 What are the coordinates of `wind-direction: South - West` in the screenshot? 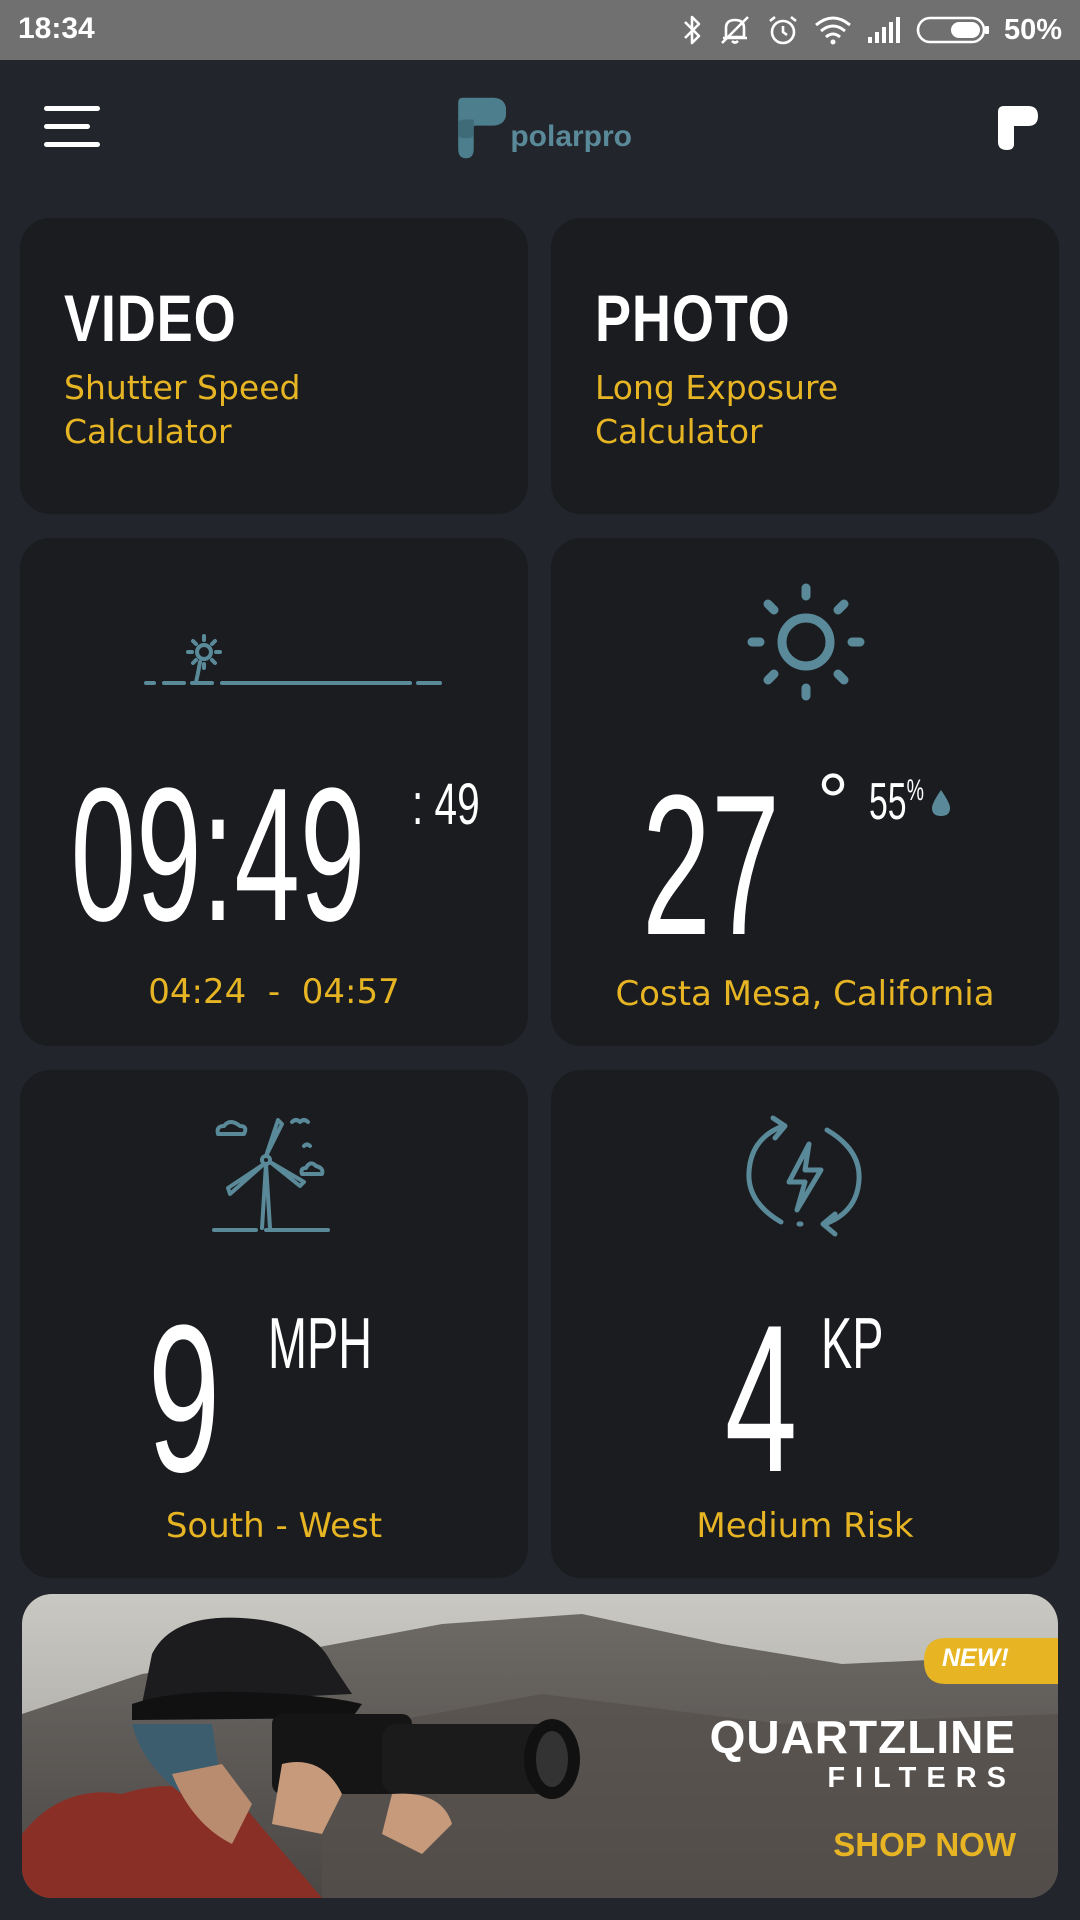 It's located at (274, 1526).